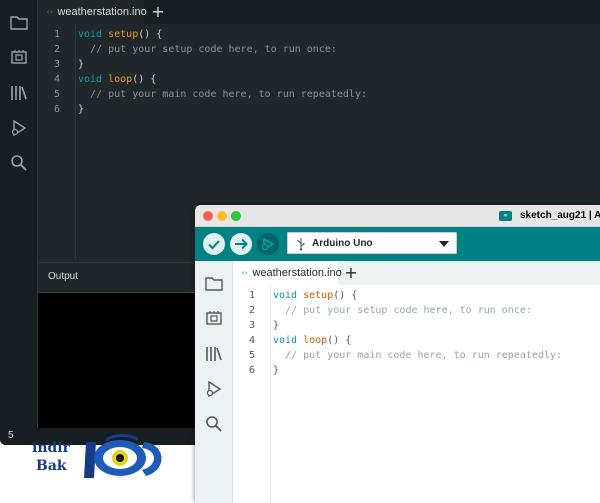  I want to click on upload-icon, so click(241, 244).